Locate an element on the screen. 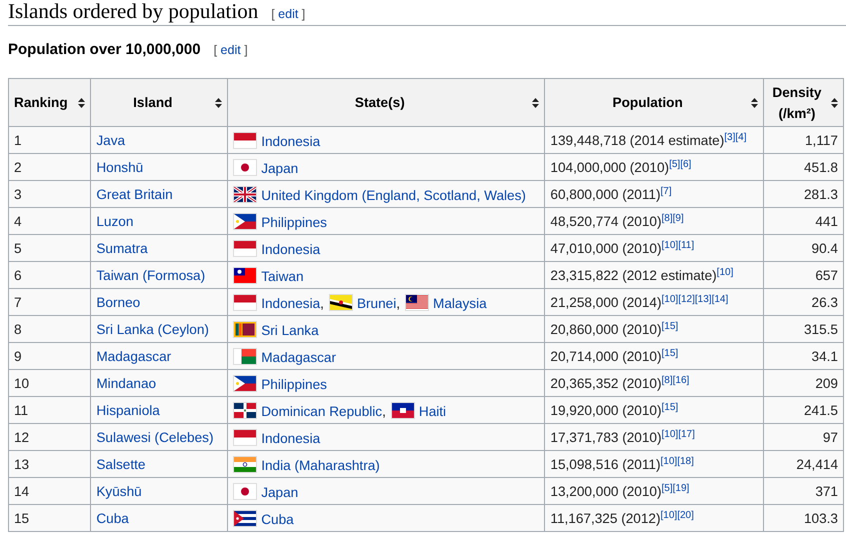 The width and height of the screenshot is (846, 537). country-link: Brunei is located at coordinates (376, 303).